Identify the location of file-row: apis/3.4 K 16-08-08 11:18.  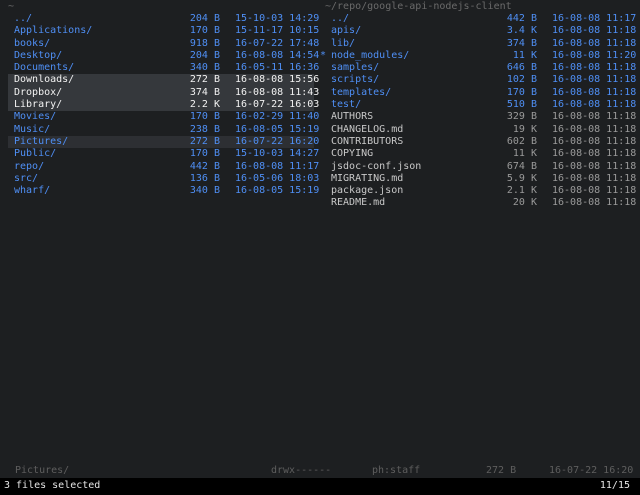
(480, 31).